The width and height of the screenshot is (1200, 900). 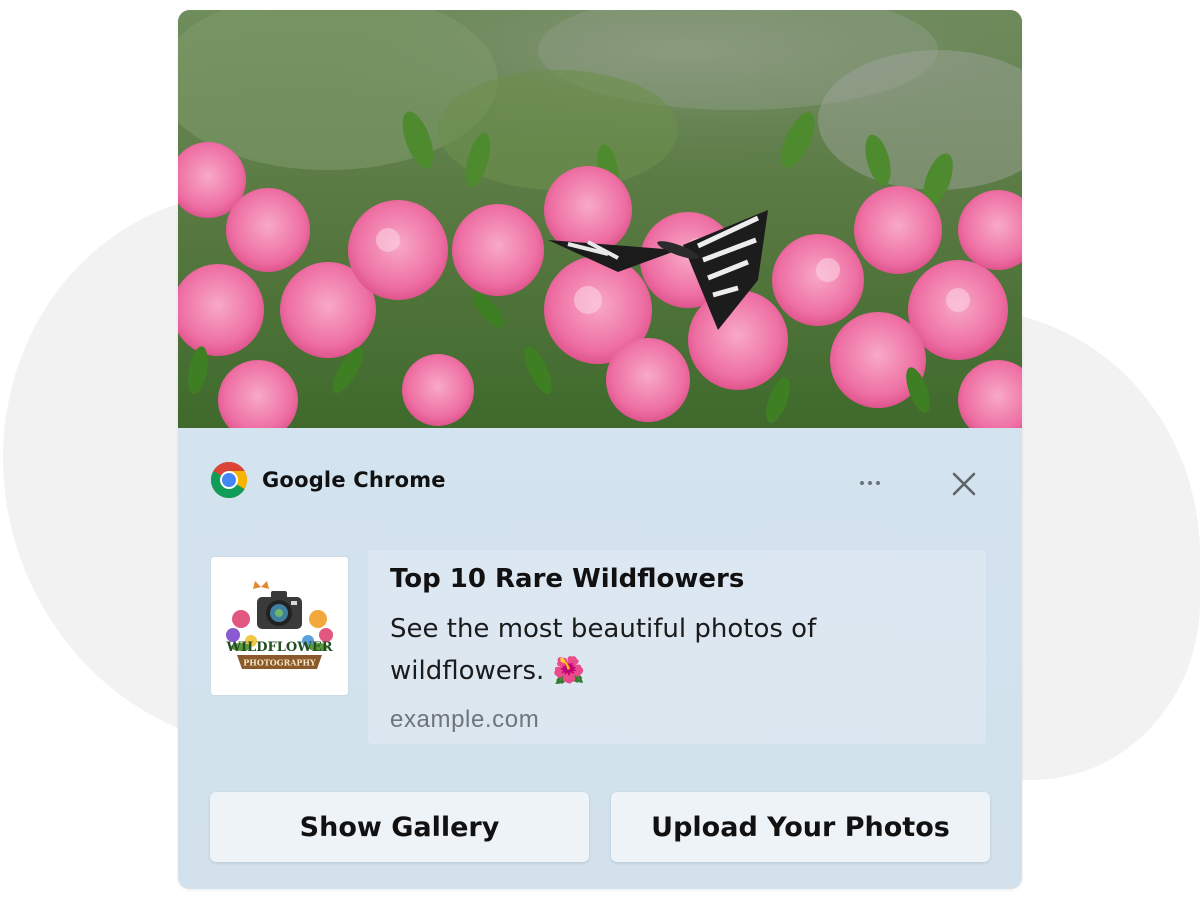 What do you see at coordinates (354, 480) in the screenshot?
I see `app-name: Google Chrome` at bounding box center [354, 480].